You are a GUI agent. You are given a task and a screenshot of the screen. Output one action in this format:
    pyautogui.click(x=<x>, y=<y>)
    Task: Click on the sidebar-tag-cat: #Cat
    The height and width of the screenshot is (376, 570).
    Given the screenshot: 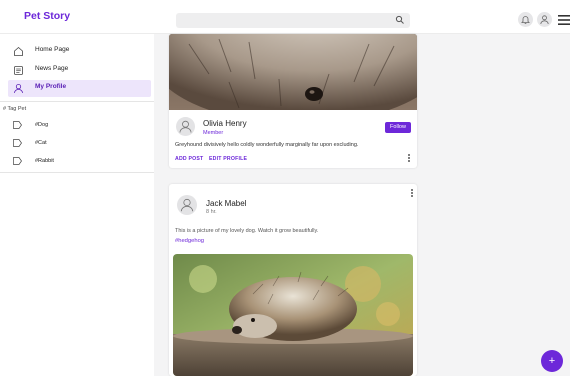 What is the action you would take?
    pyautogui.click(x=77, y=143)
    